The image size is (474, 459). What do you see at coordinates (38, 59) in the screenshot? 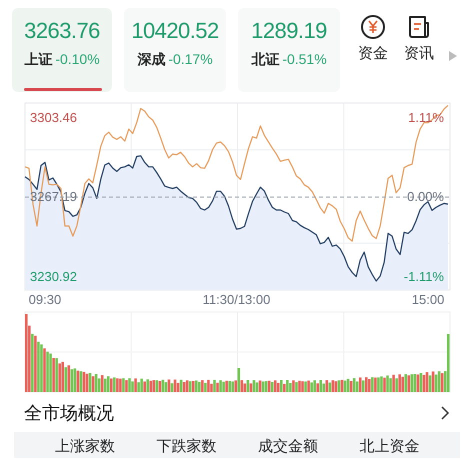
I see `index-name: 上证` at bounding box center [38, 59].